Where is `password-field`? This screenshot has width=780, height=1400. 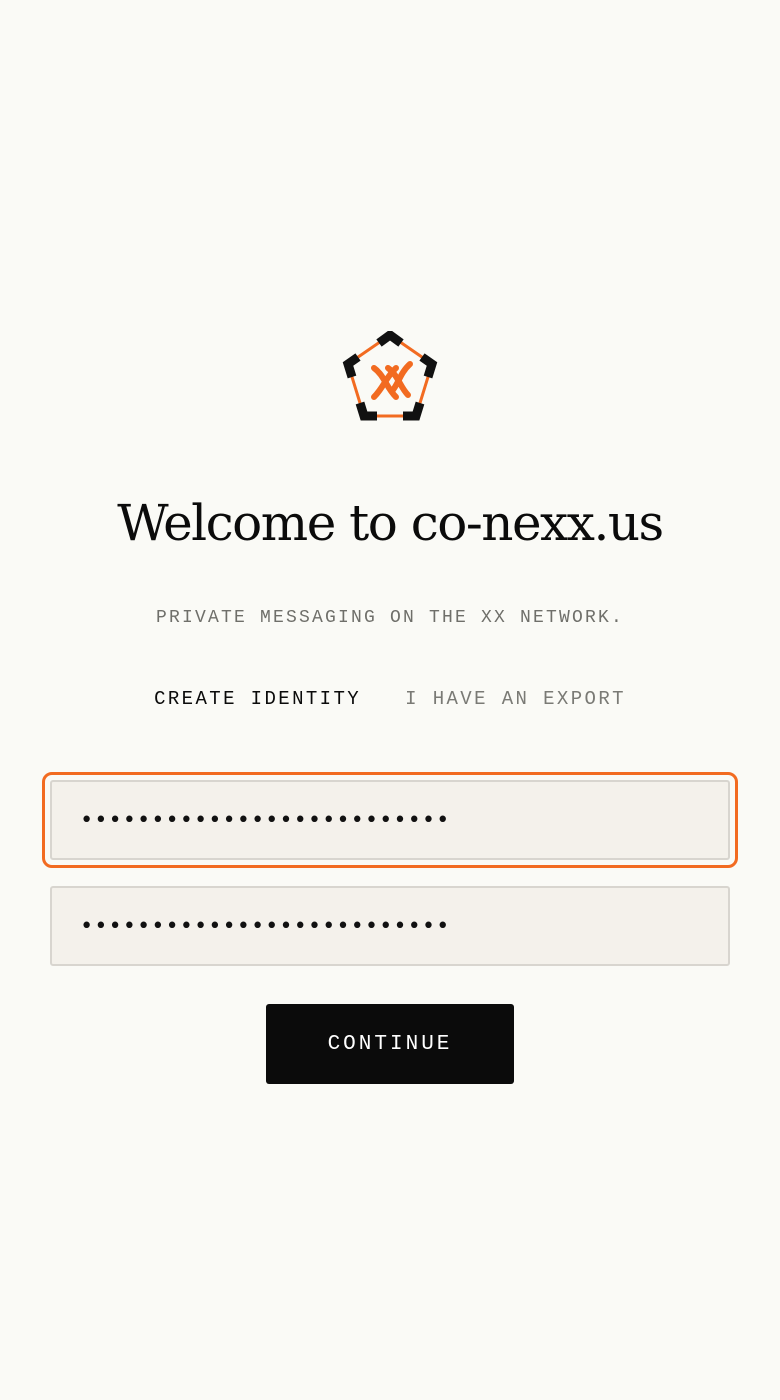 password-field is located at coordinates (390, 820).